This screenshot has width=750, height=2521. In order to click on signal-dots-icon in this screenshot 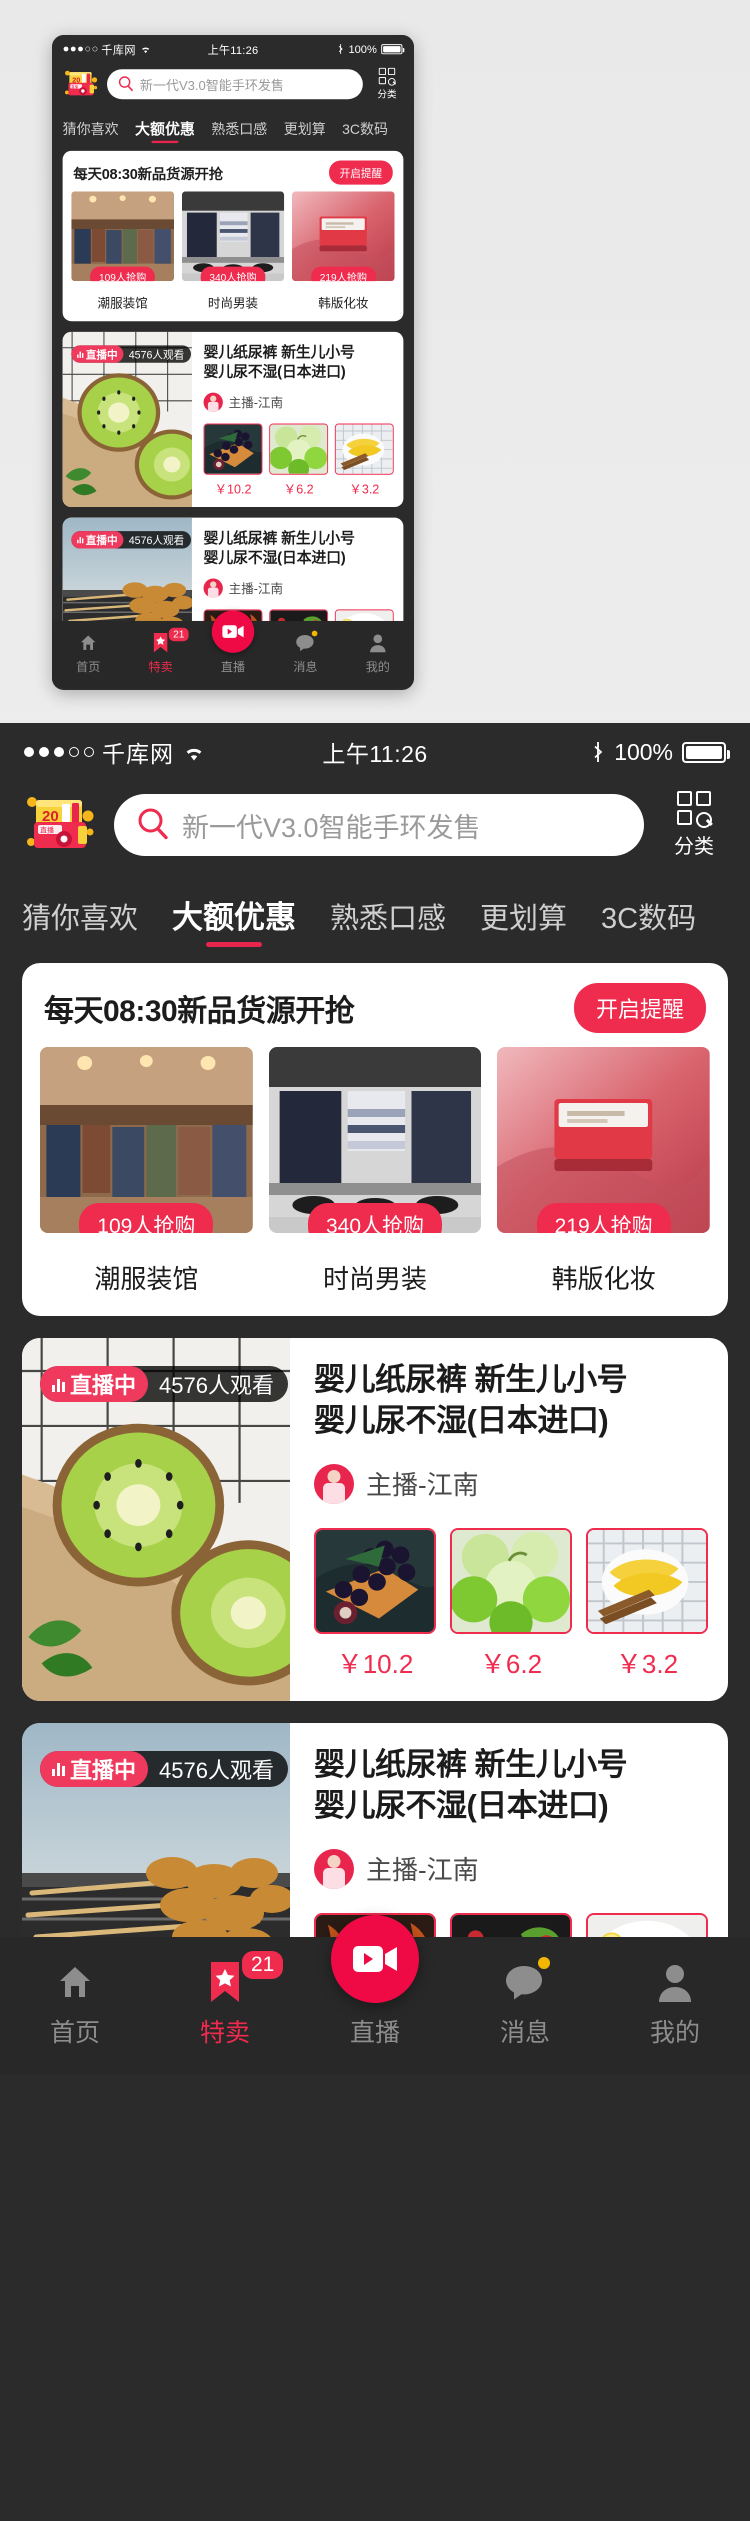, I will do `click(59, 752)`.